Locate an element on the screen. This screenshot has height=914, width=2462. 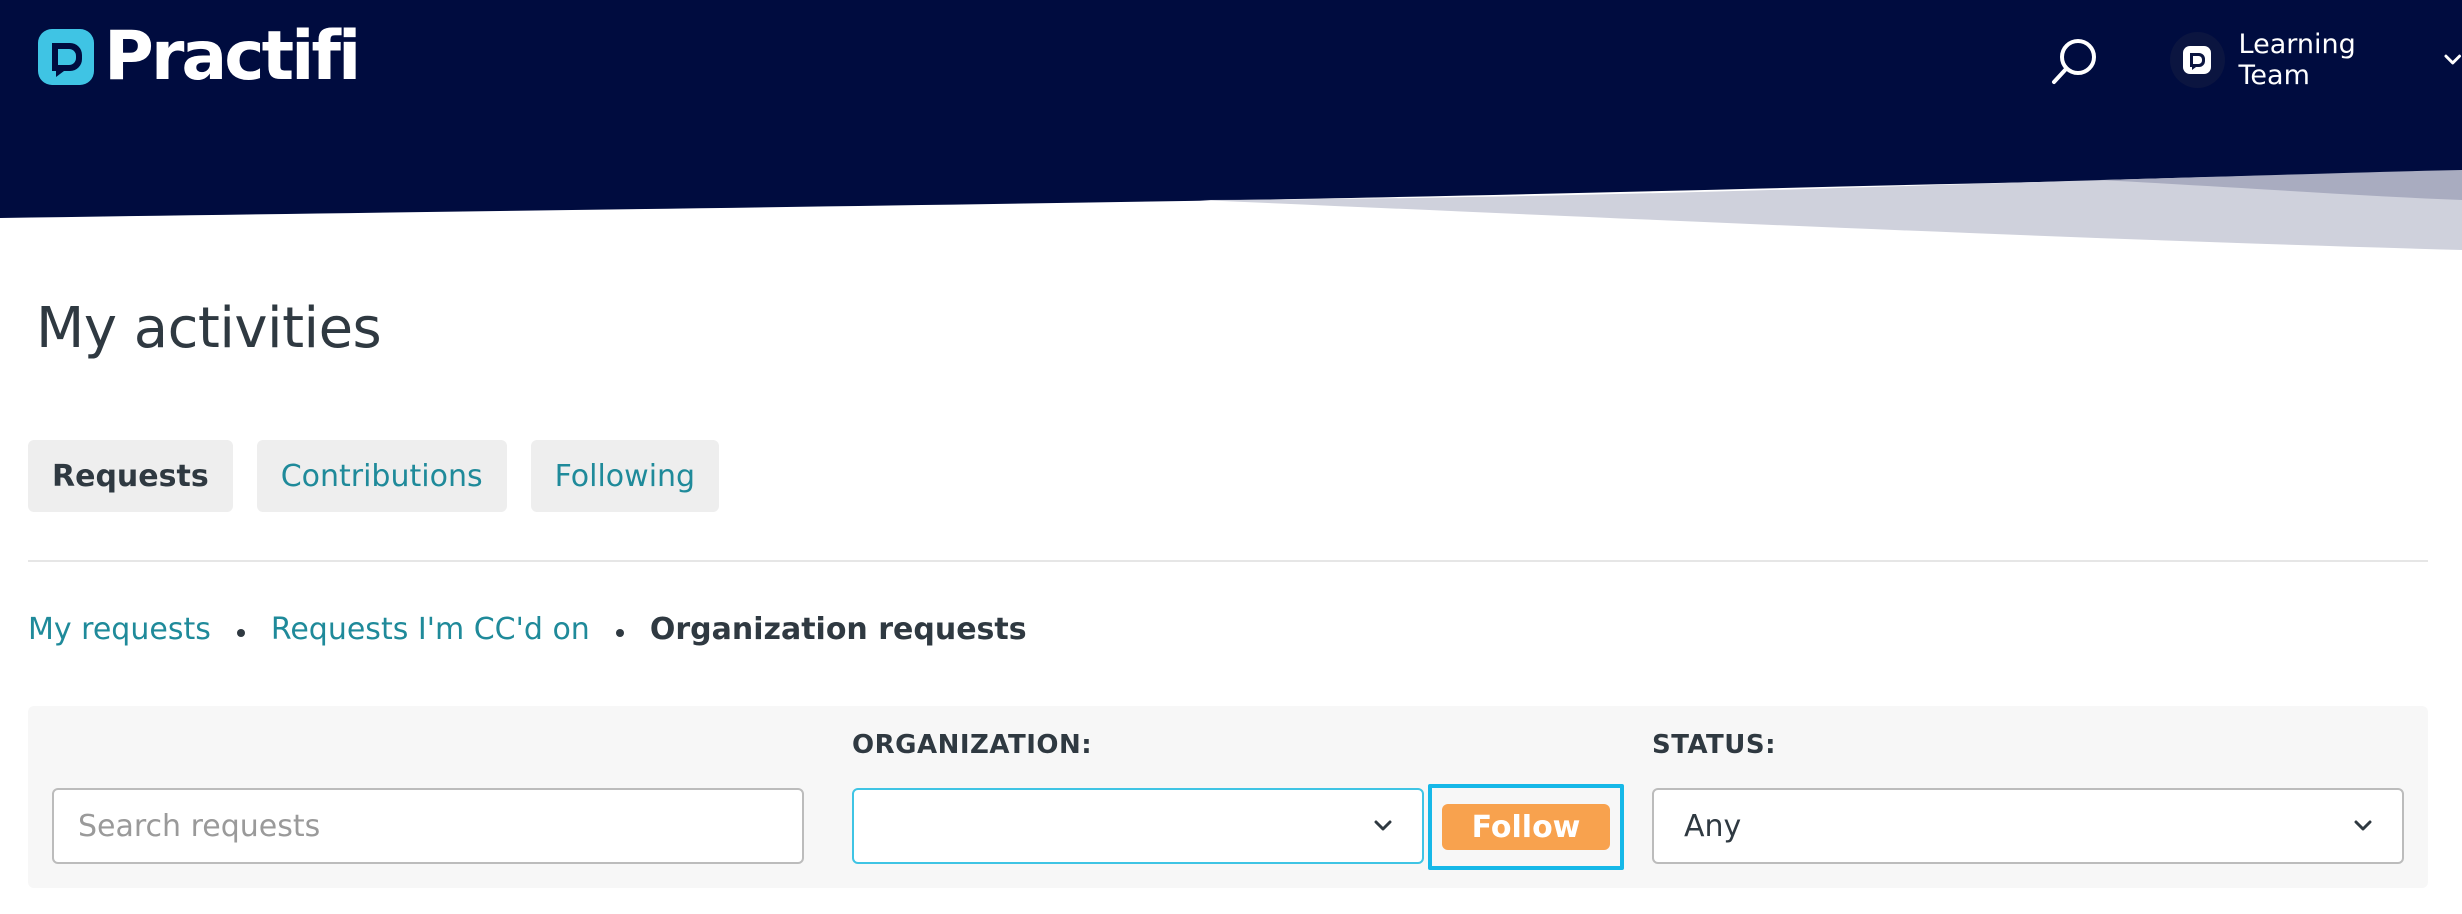
page-title: My activities is located at coordinates (209, 328).